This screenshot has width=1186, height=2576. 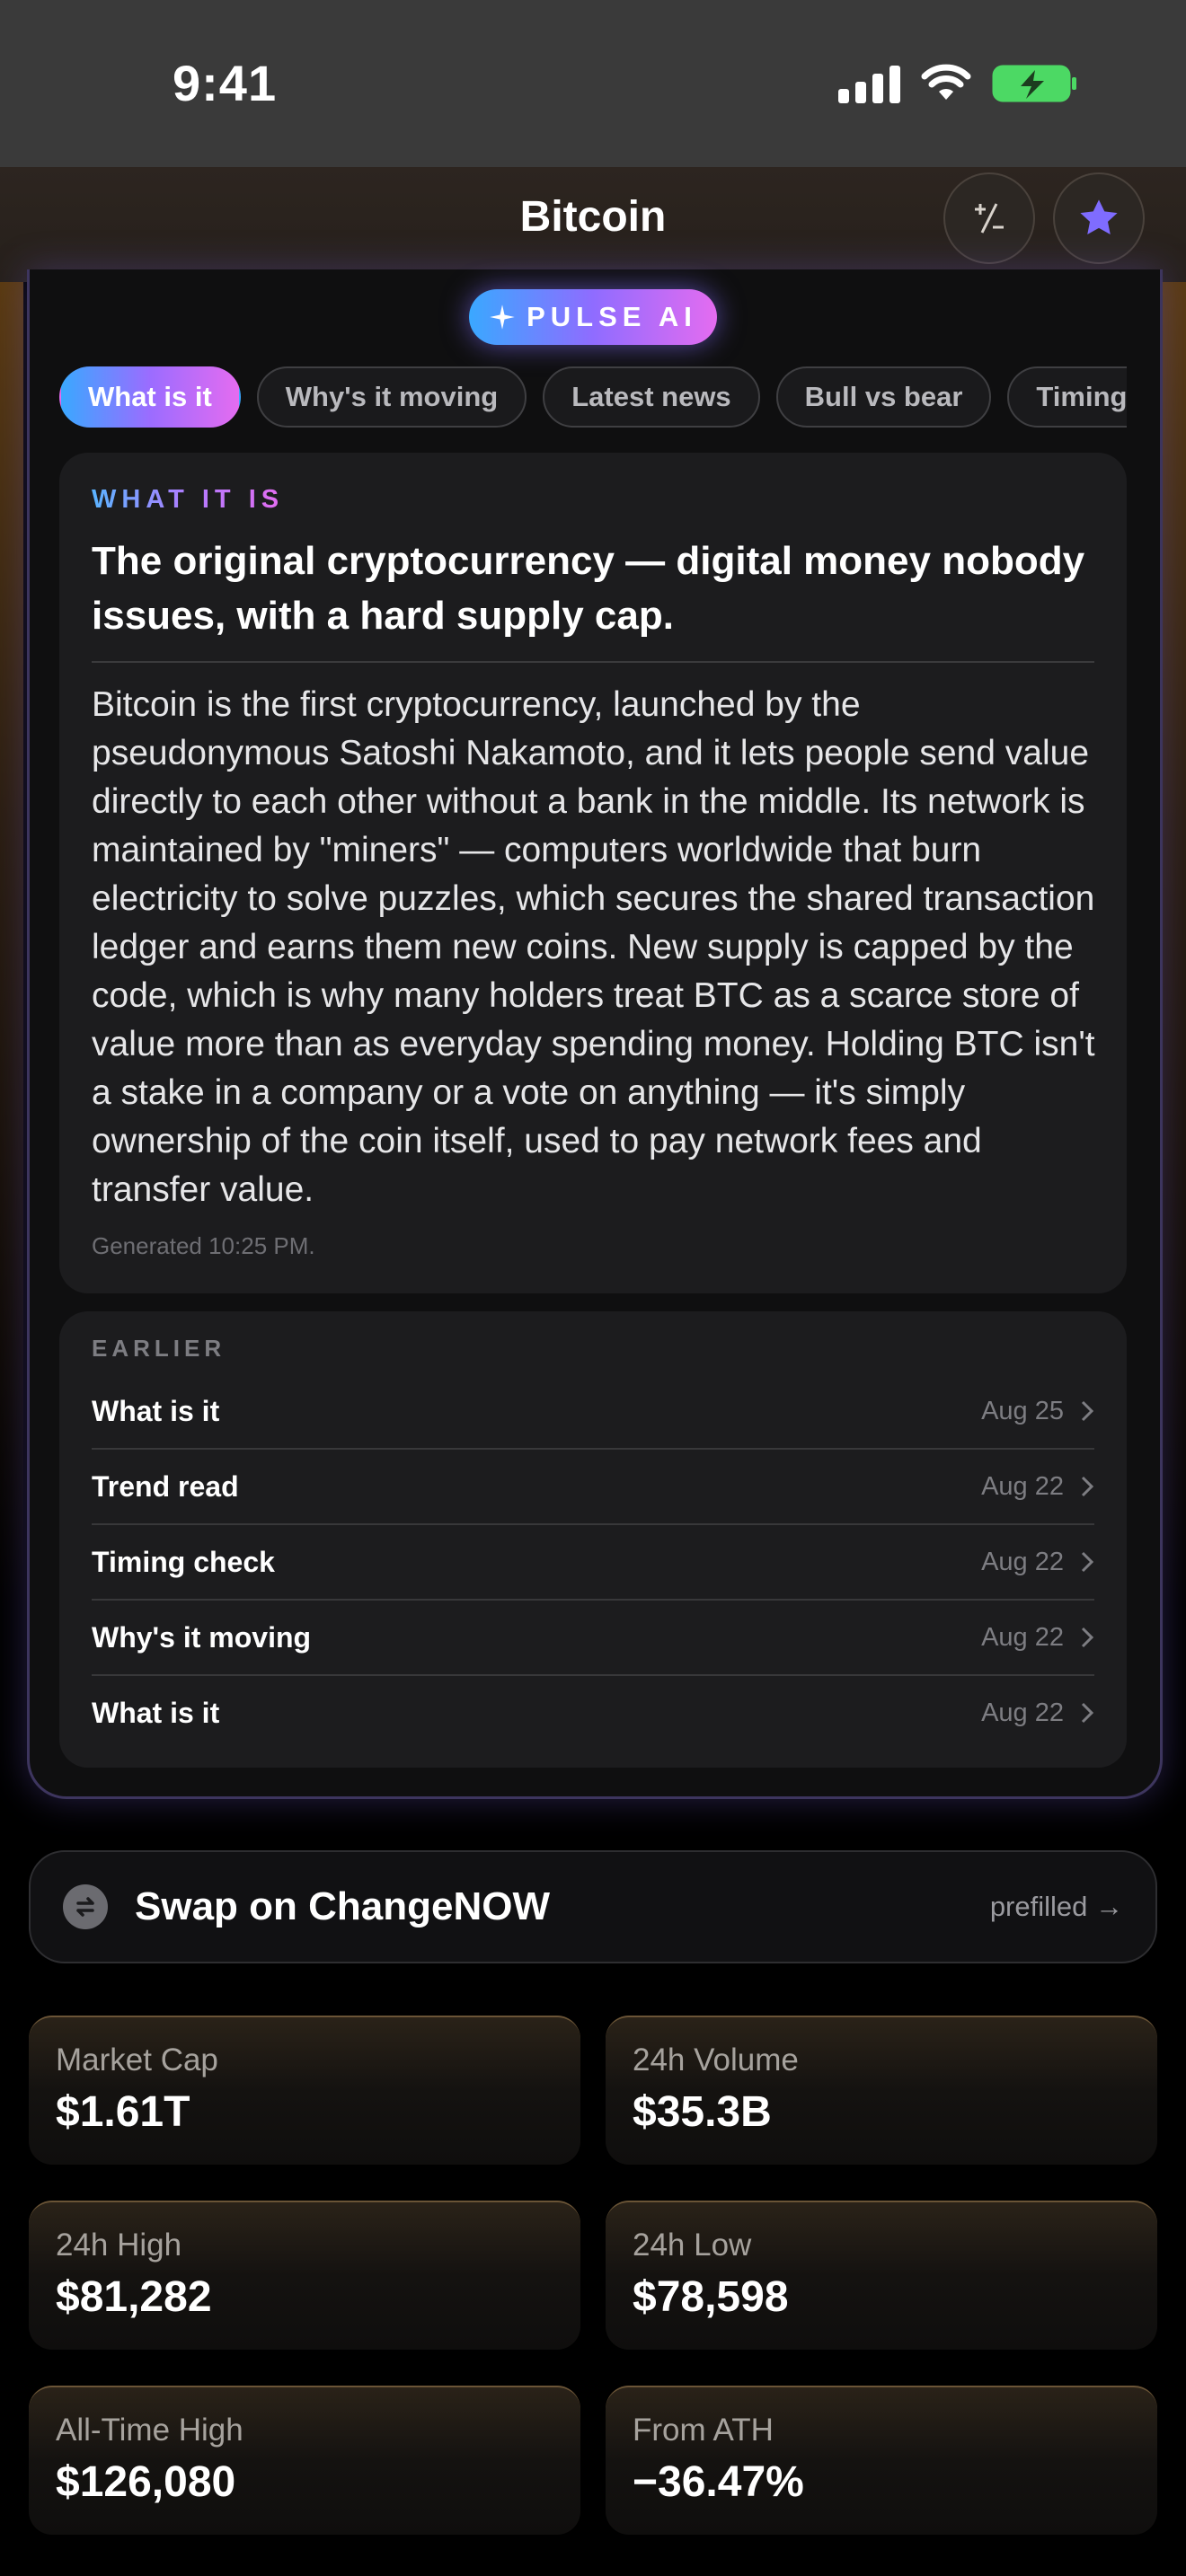 What do you see at coordinates (123, 2112) in the screenshot?
I see `stat-value: $1.61T` at bounding box center [123, 2112].